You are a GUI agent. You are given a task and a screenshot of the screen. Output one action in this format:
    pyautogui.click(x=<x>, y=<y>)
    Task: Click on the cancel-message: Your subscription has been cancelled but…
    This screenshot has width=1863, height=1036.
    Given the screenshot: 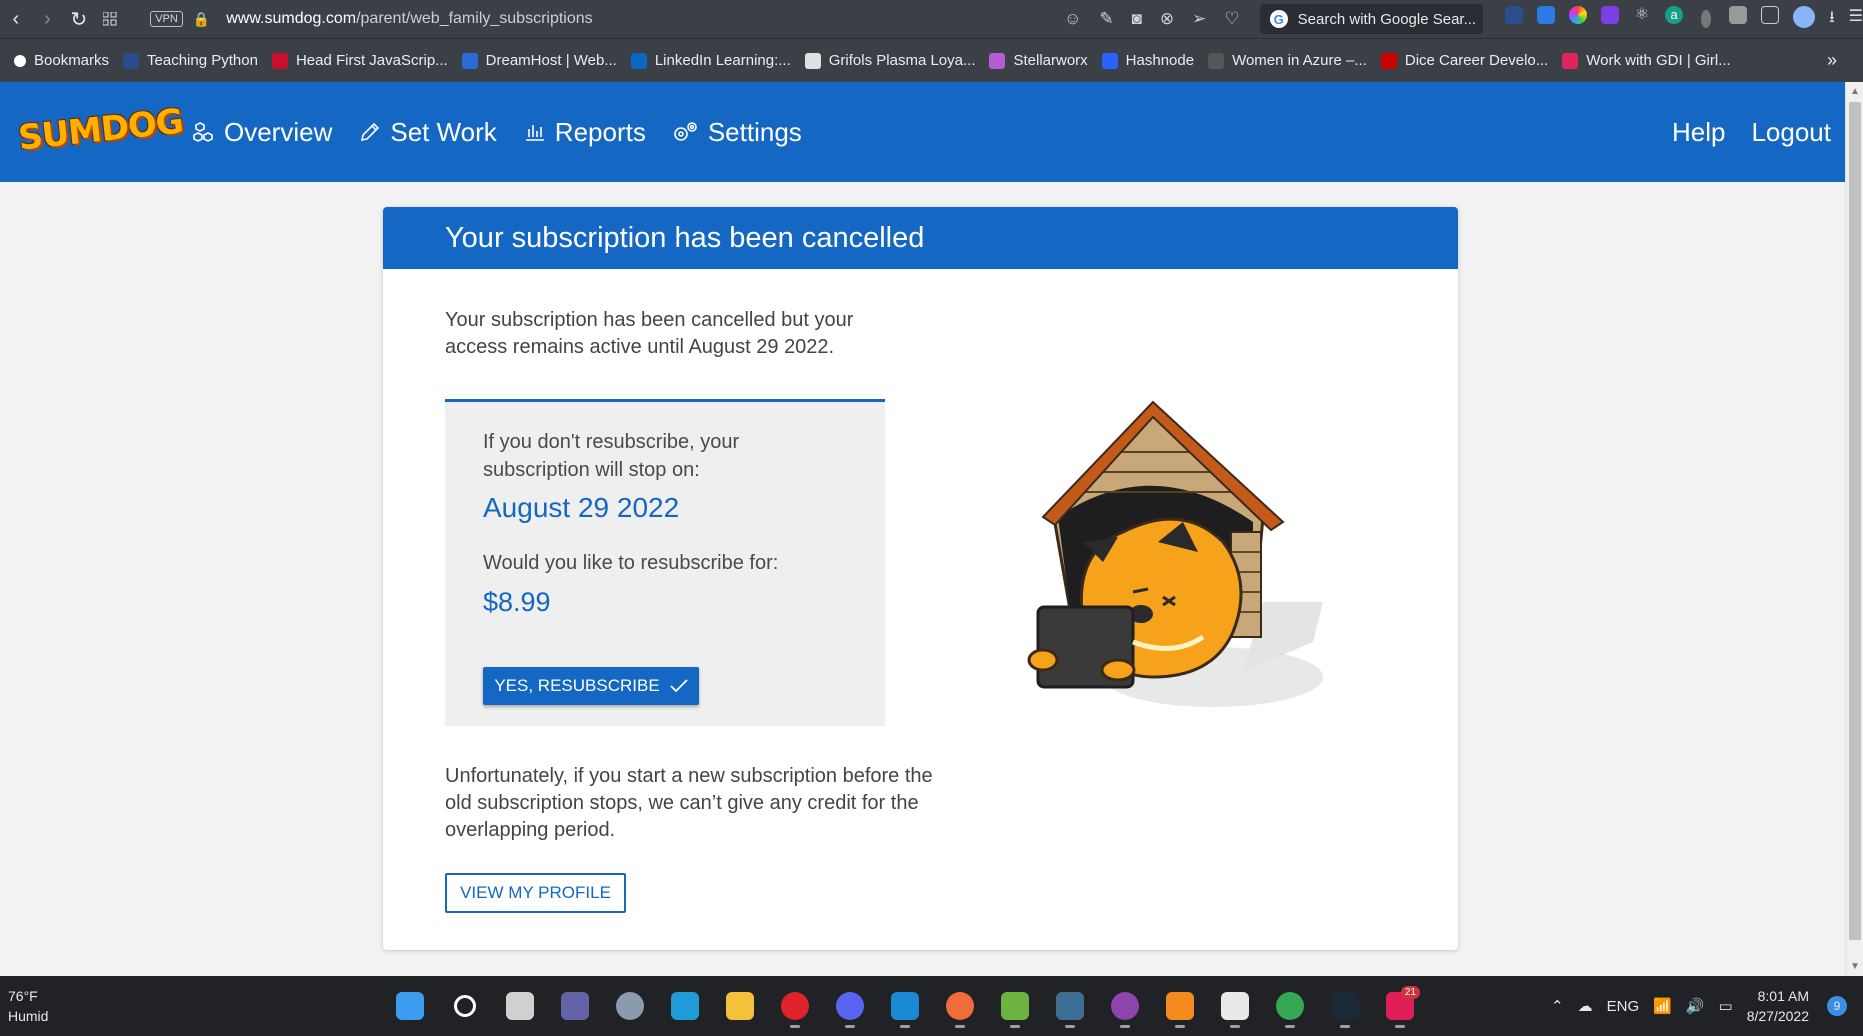 What is the action you would take?
    pyautogui.click(x=649, y=333)
    